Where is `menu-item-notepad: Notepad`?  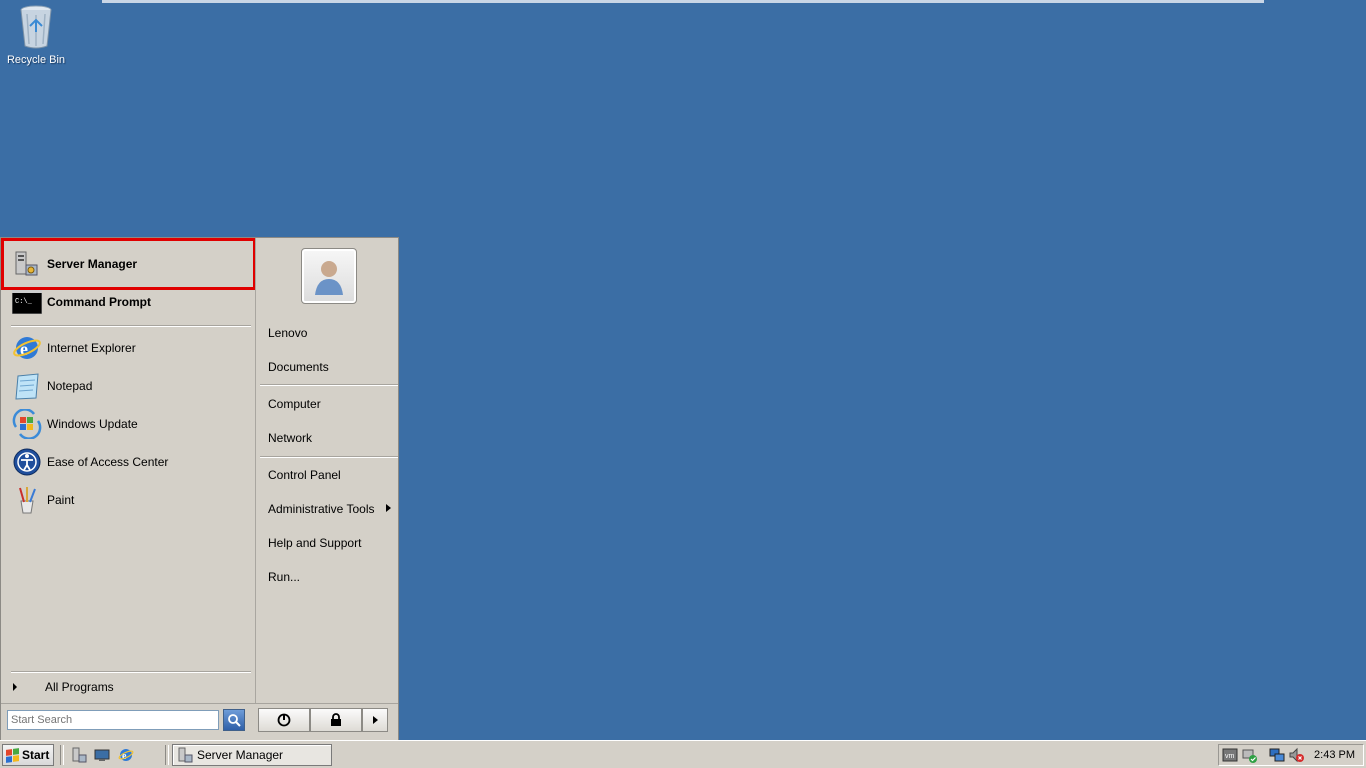
menu-item-notepad: Notepad is located at coordinates (51, 386).